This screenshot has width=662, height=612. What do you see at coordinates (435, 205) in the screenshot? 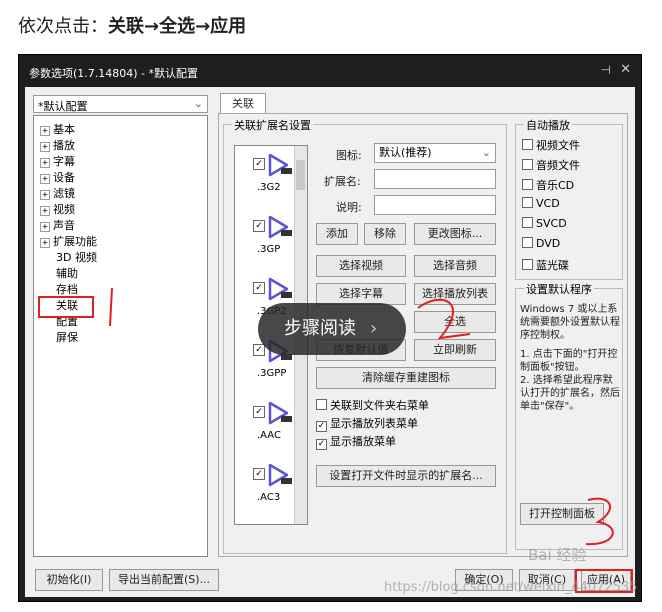
I see `desc-input` at bounding box center [435, 205].